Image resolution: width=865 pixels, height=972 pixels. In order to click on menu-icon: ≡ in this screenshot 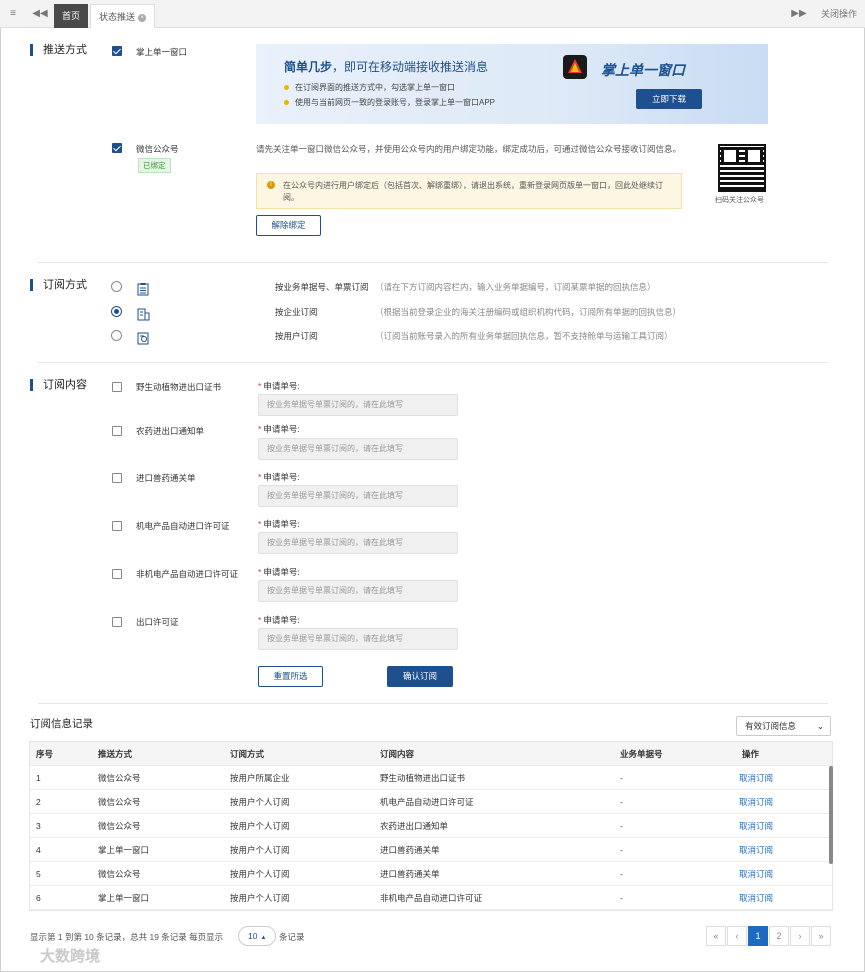, I will do `click(13, 14)`.